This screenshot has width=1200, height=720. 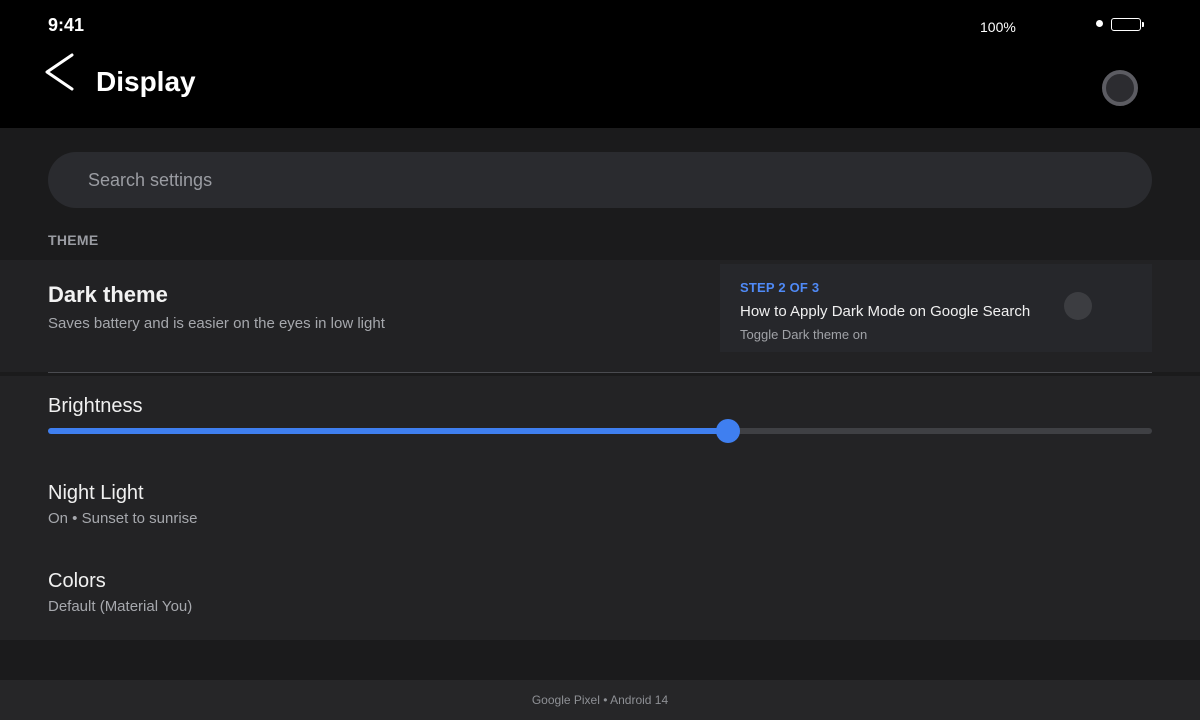 I want to click on brightness-slider, so click(x=600, y=431).